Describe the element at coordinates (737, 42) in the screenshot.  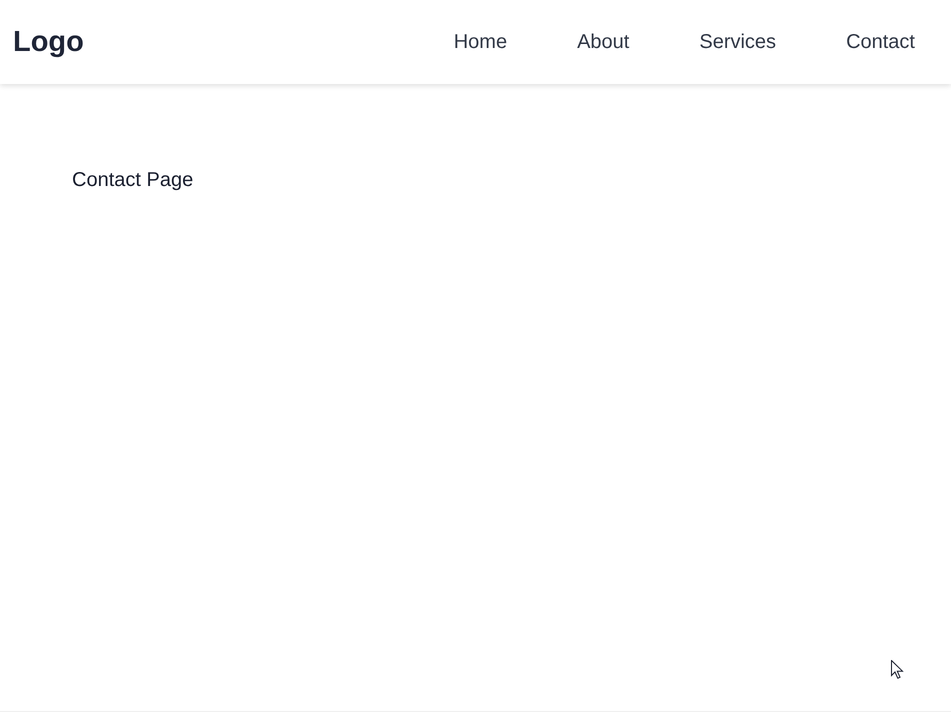
I see `nav-link: Services` at that location.